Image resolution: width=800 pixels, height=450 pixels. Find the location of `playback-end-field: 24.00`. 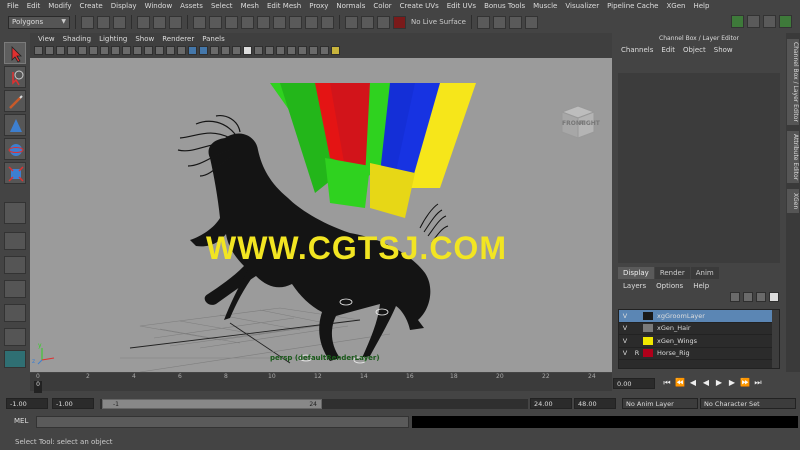

playback-end-field: 24.00 is located at coordinates (551, 403).